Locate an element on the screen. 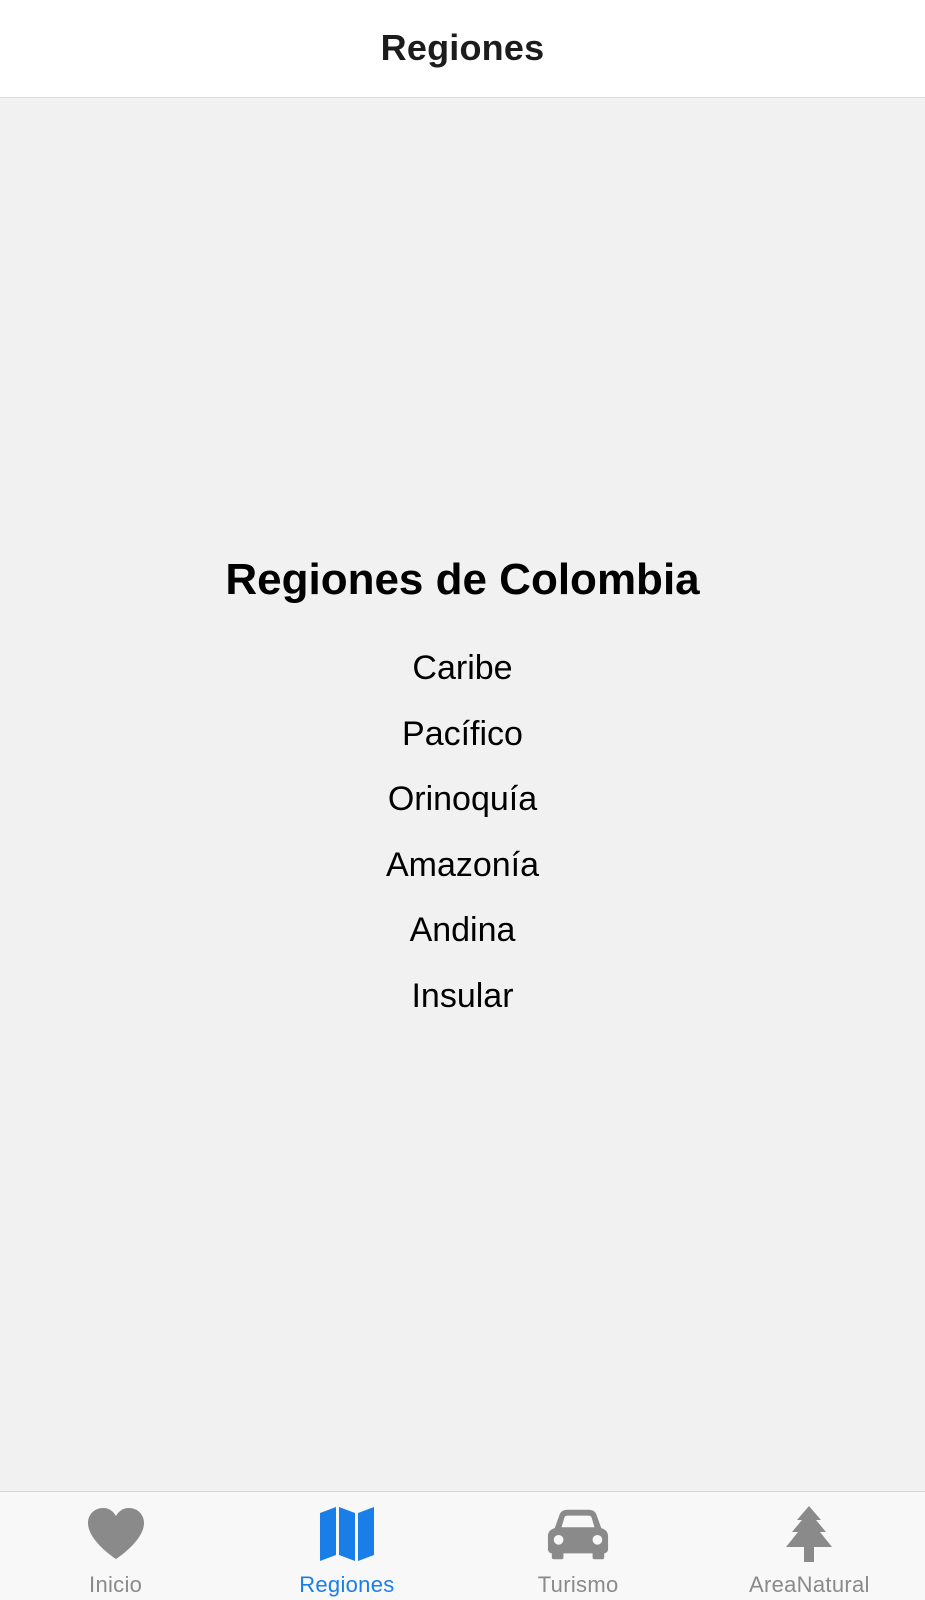  tab-regiones: Regiones is located at coordinates (346, 1546).